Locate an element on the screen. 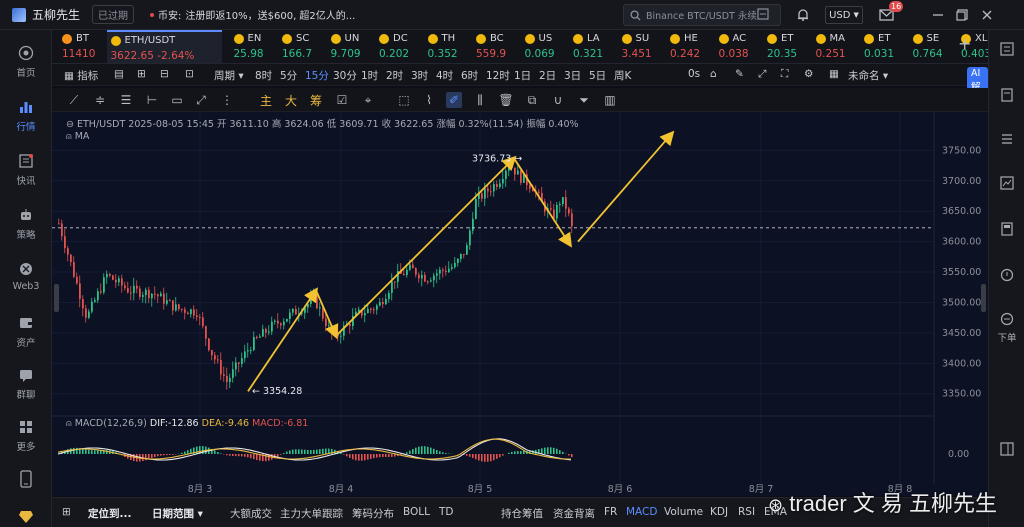  right-panel-handle is located at coordinates (983, 298).